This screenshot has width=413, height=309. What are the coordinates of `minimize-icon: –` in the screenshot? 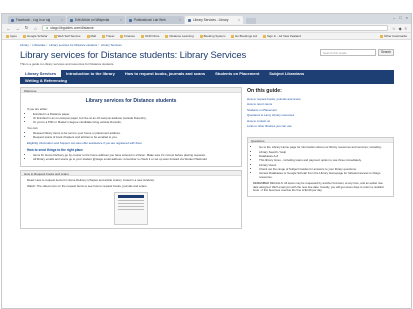 It's located at (394, 17).